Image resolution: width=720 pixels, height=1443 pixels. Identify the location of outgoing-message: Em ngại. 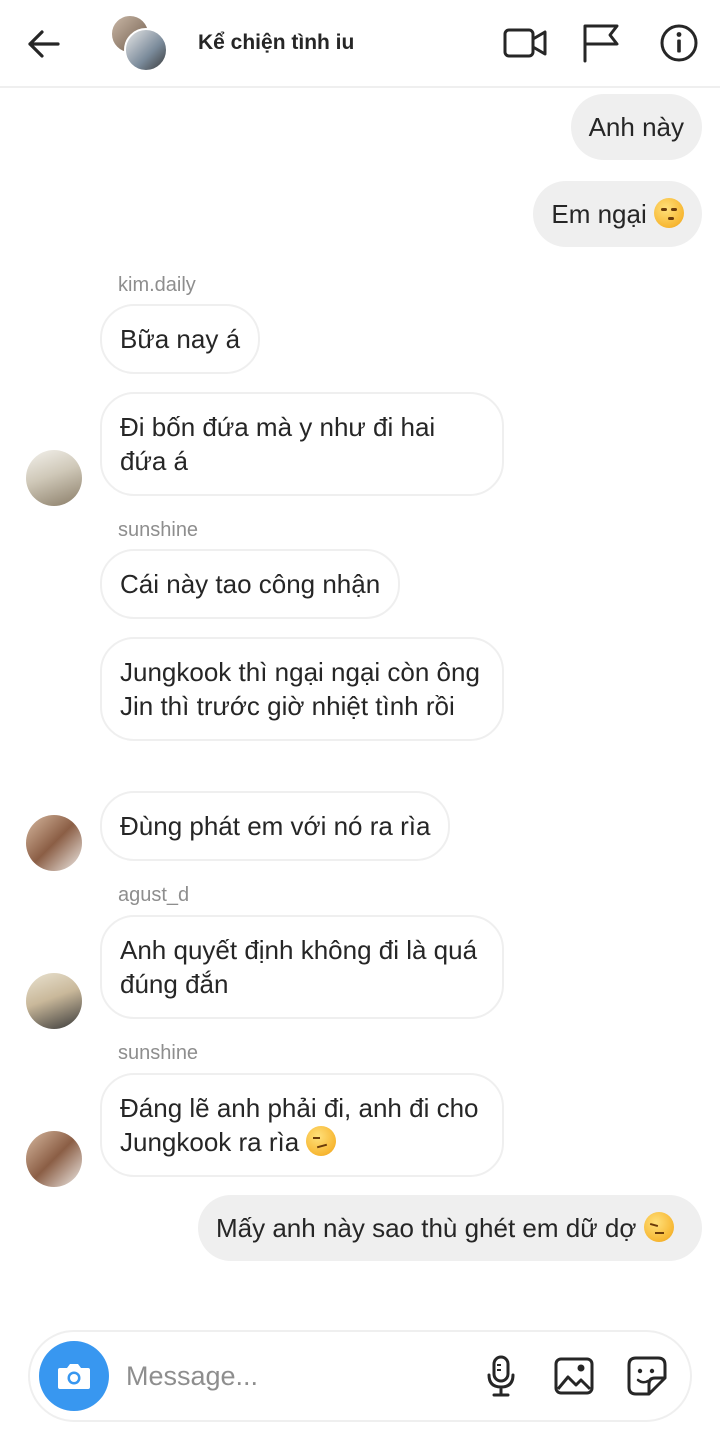
(617, 214).